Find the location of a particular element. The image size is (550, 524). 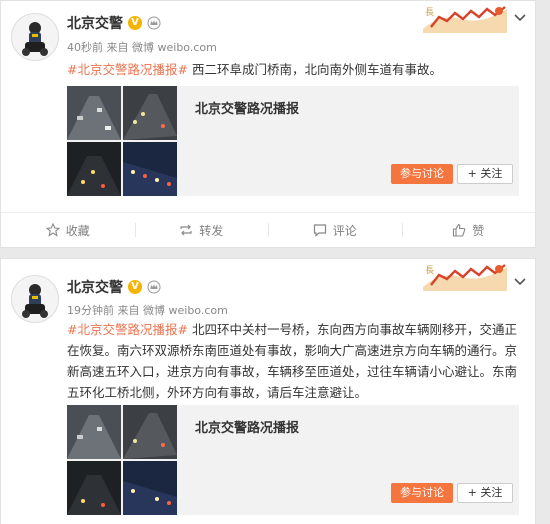

post-meta: 40秒前 来自 微博 weibo.com is located at coordinates (142, 47).